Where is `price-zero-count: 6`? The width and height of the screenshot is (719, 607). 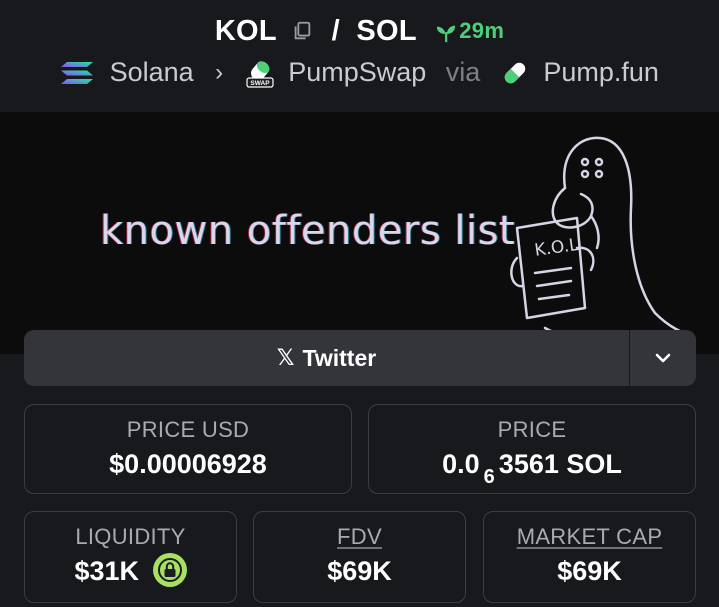
price-zero-count: 6 is located at coordinates (489, 477).